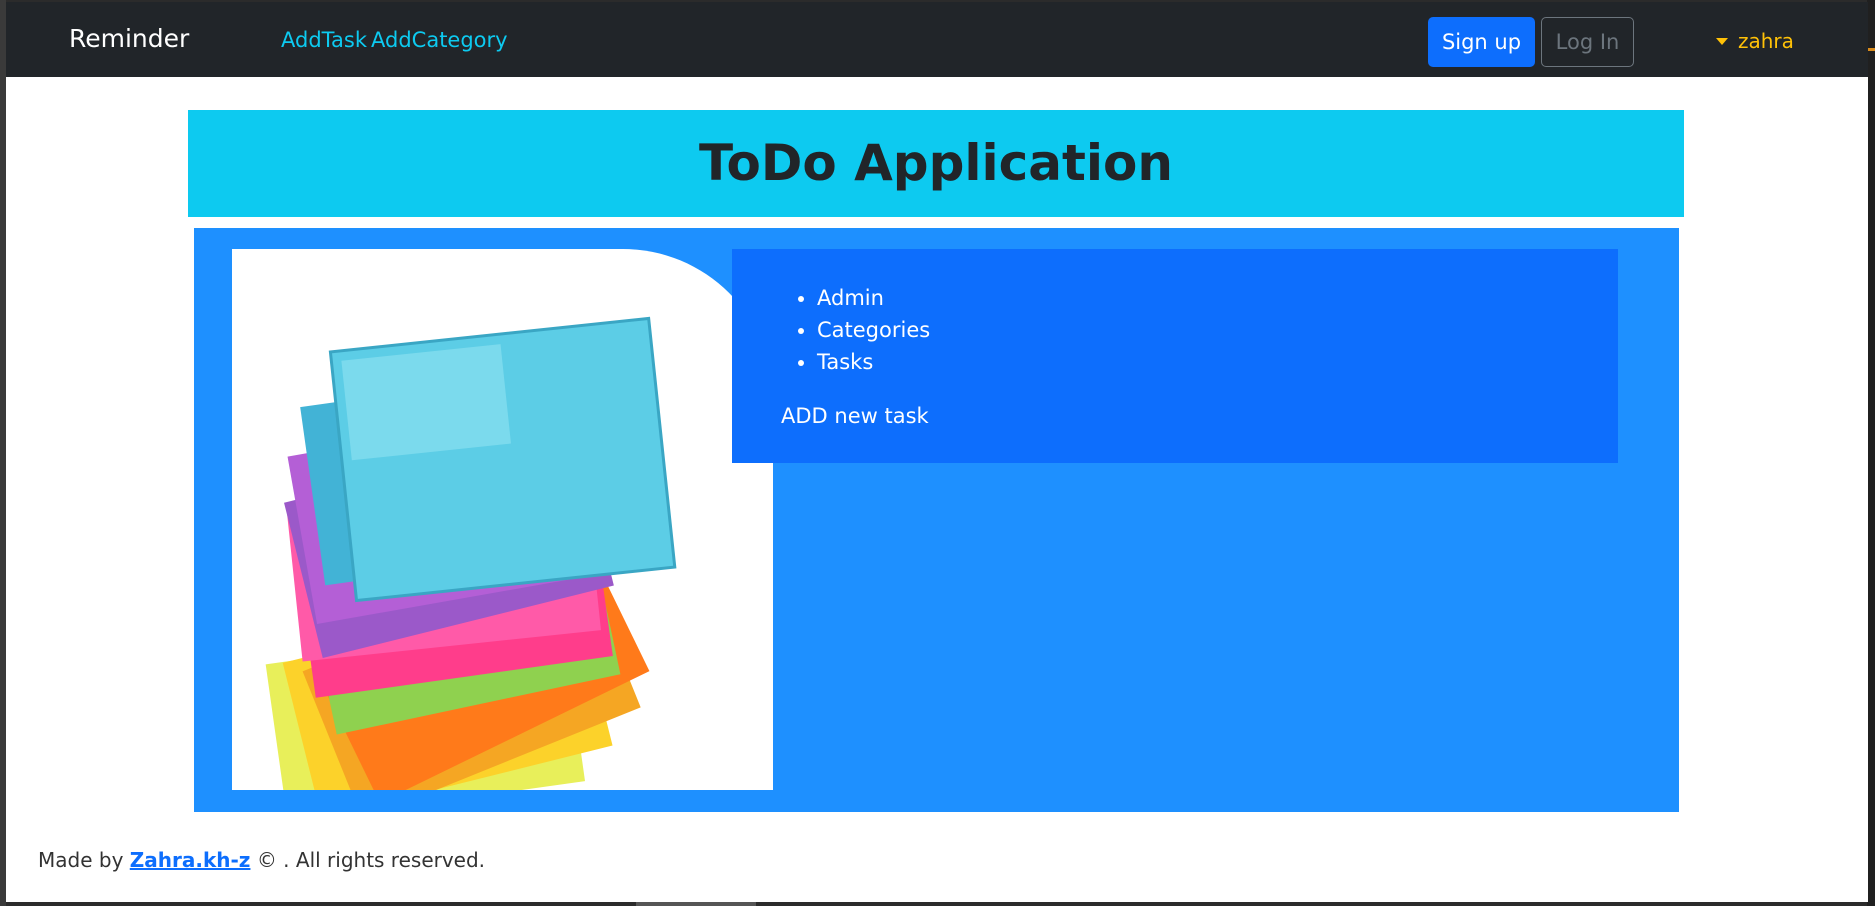 This screenshot has width=1875, height=906. What do you see at coordinates (1587, 42) in the screenshot?
I see `login-button: Log In` at bounding box center [1587, 42].